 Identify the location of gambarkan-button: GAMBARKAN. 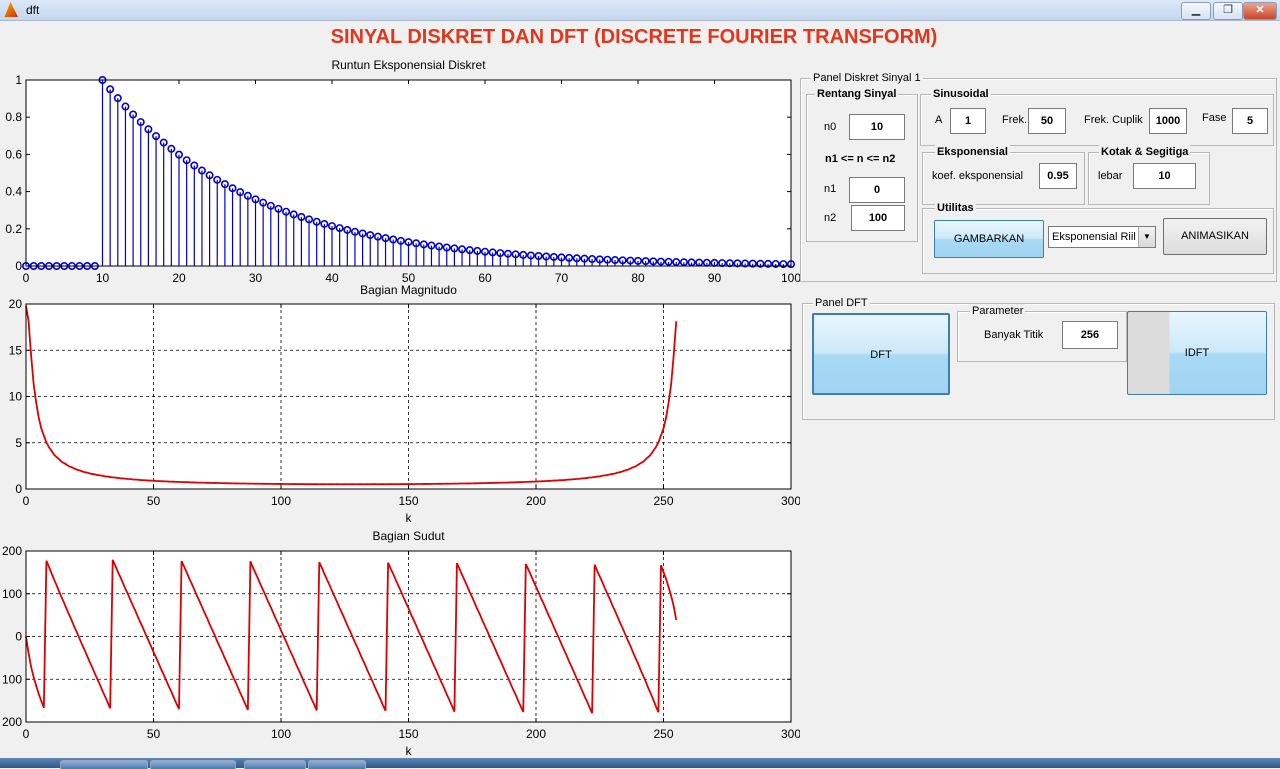
(989, 239).